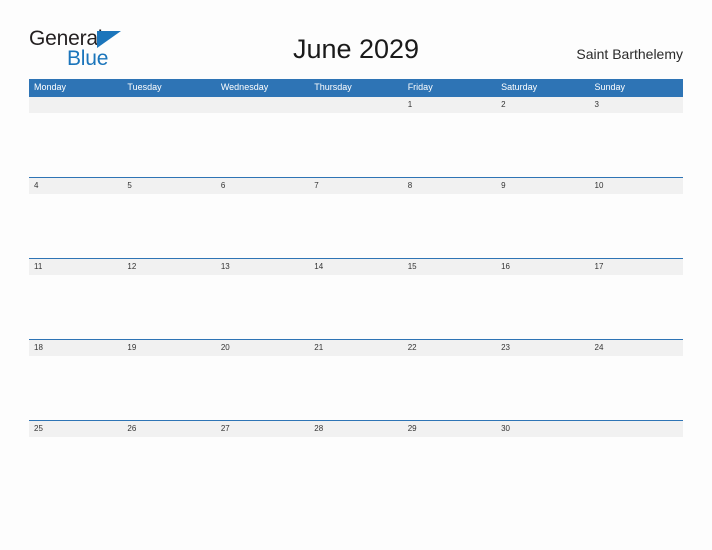  What do you see at coordinates (636, 105) in the screenshot?
I see `day-number: 3` at bounding box center [636, 105].